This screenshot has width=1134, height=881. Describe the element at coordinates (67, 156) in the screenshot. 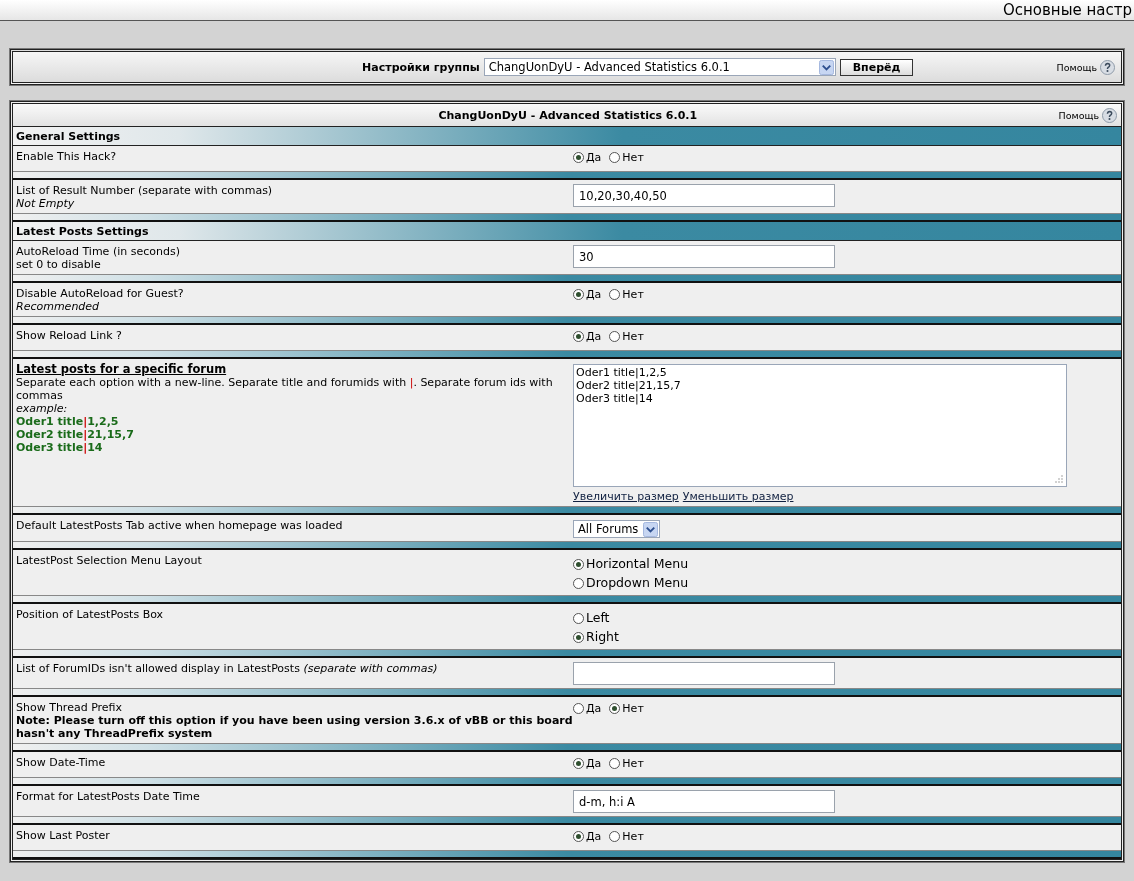

I see `setting-label: Enable This Hack?` at that location.